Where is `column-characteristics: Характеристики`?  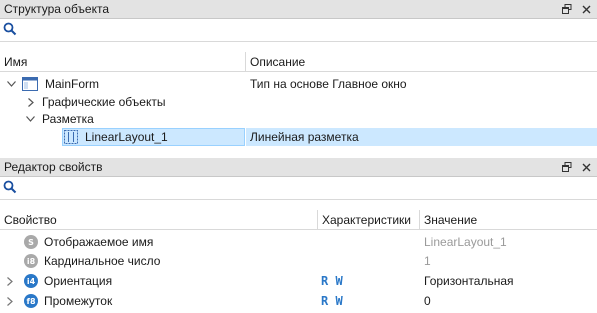 column-characteristics: Характеристики is located at coordinates (369, 219).